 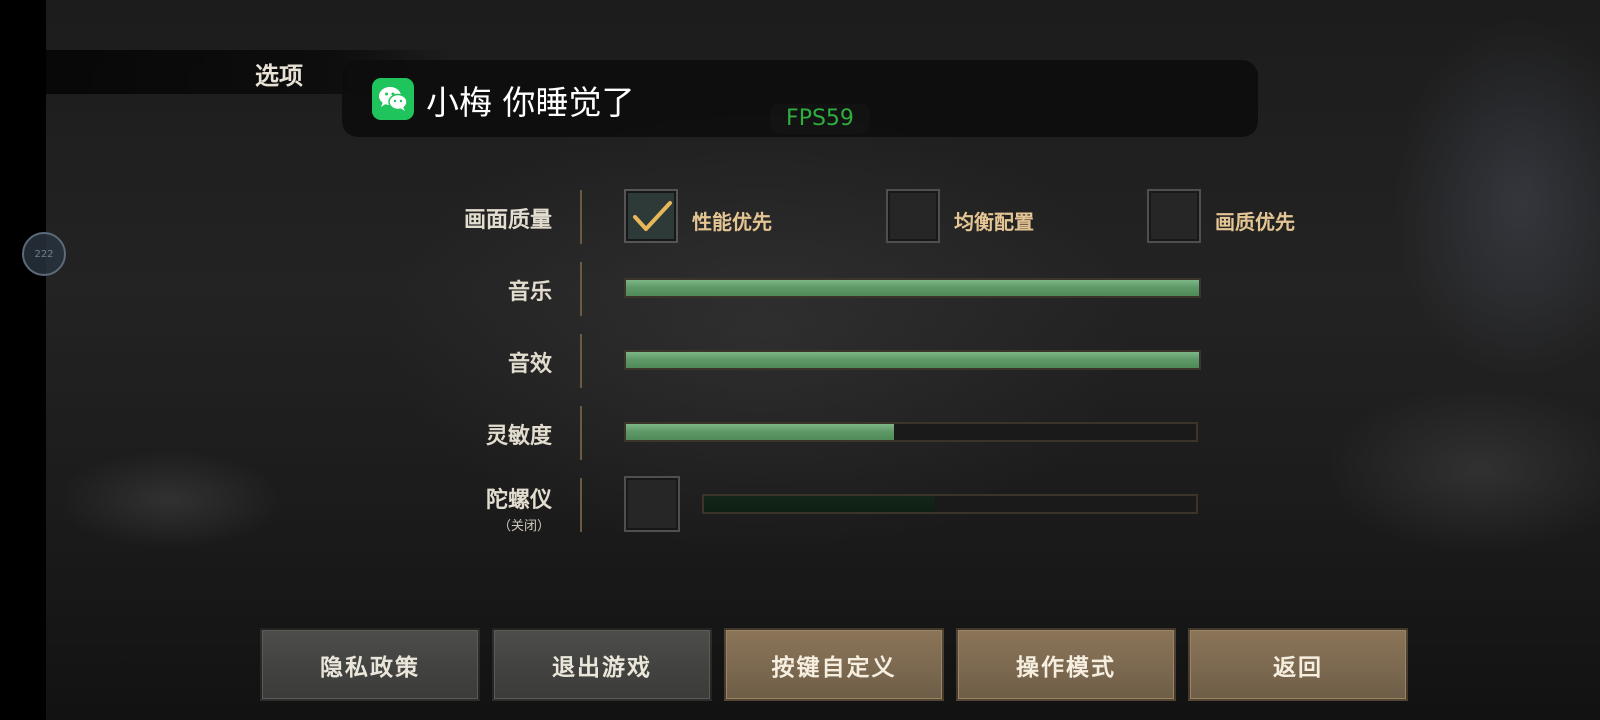 I want to click on balanced-checkbox, so click(x=913, y=216).